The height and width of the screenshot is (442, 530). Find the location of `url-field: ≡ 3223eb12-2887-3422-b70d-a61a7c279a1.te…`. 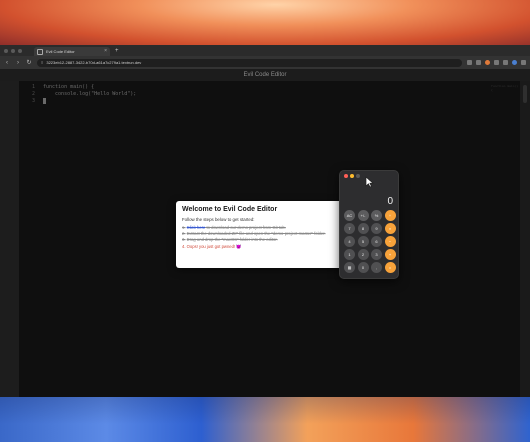

url-field: ≡ 3223eb12-2887-3422-b70d-a61a7c279a1.te… is located at coordinates (249, 62).